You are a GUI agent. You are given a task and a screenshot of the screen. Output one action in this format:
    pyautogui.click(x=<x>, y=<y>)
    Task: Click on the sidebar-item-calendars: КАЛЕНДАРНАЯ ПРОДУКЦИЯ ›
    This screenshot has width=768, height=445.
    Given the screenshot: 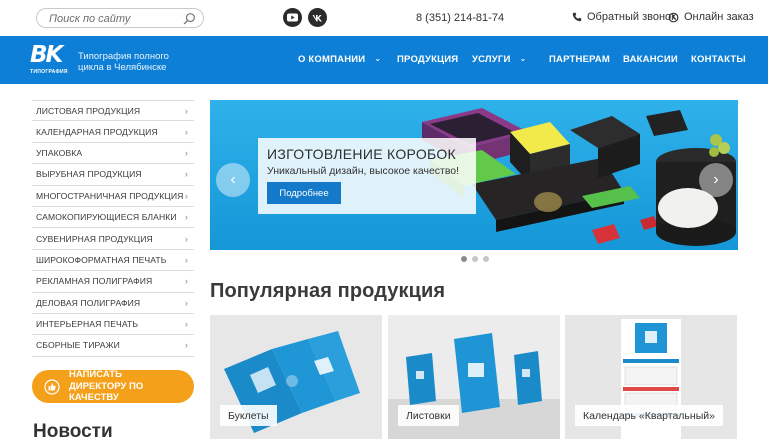 What is the action you would take?
    pyautogui.click(x=113, y=132)
    